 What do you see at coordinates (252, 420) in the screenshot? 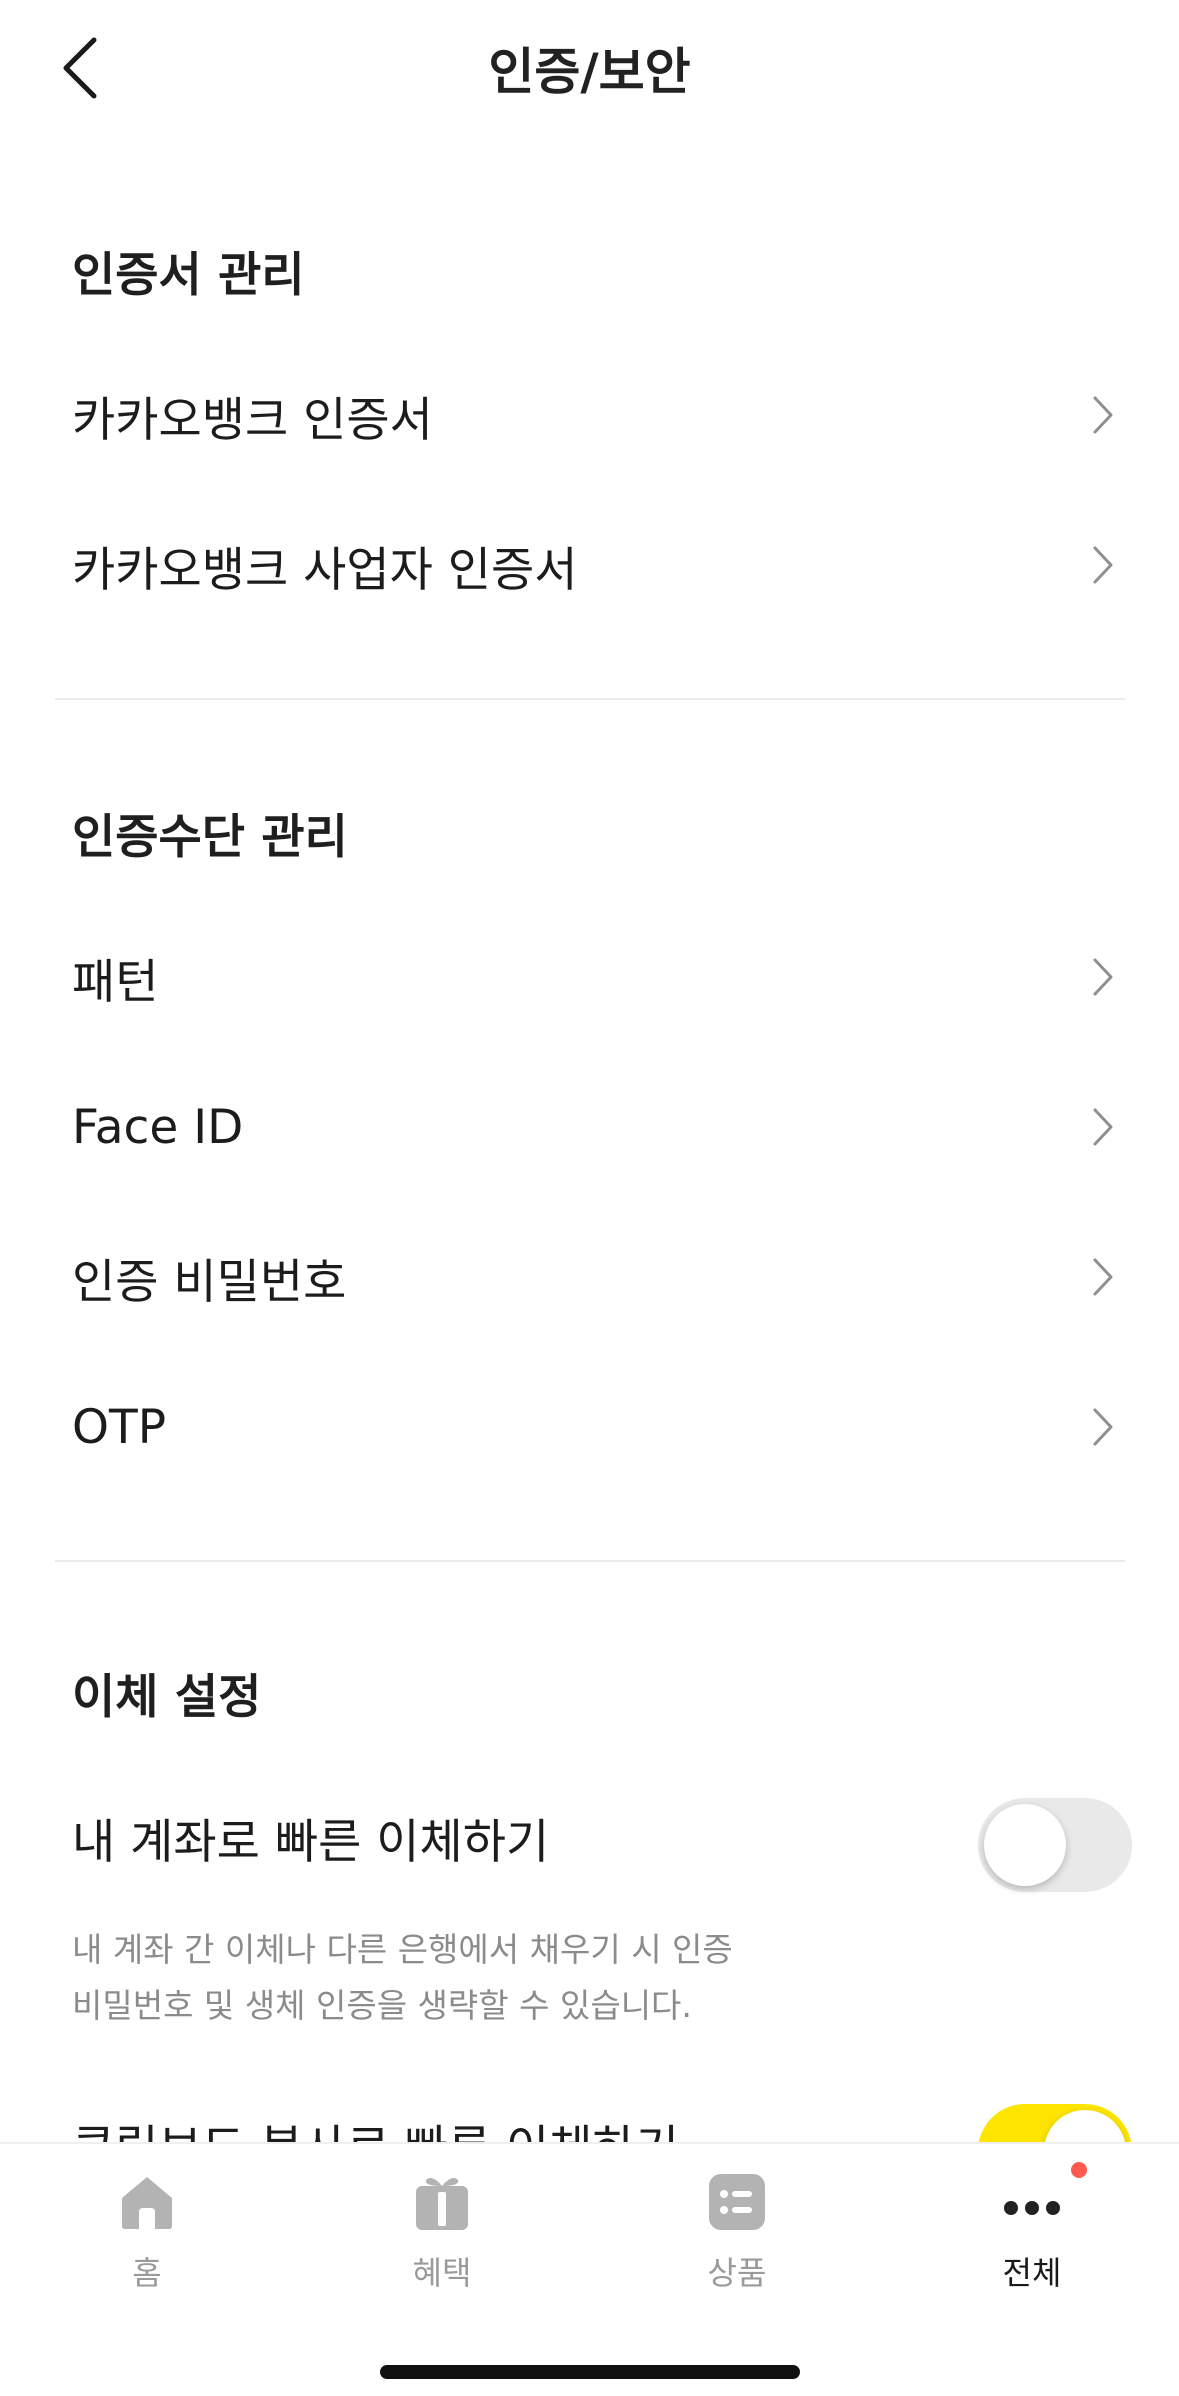
I see `row-label: 카카오뱅크 인증서` at bounding box center [252, 420].